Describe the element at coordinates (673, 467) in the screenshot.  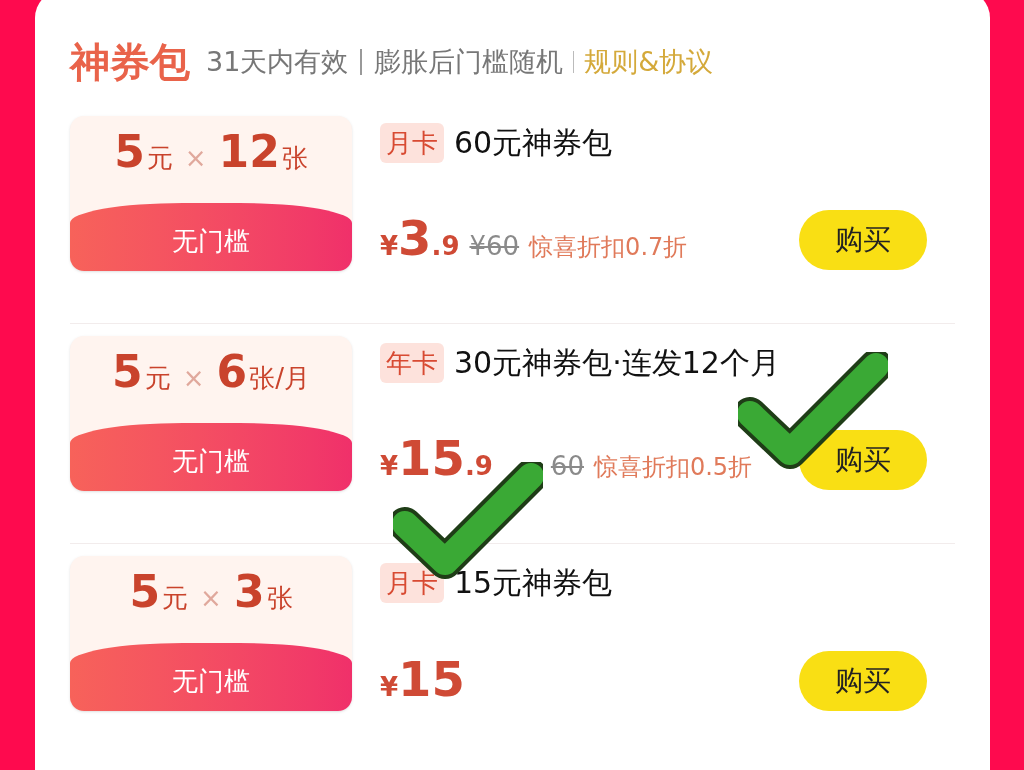
I see `discount-label: 惊喜折扣0.5折` at that location.